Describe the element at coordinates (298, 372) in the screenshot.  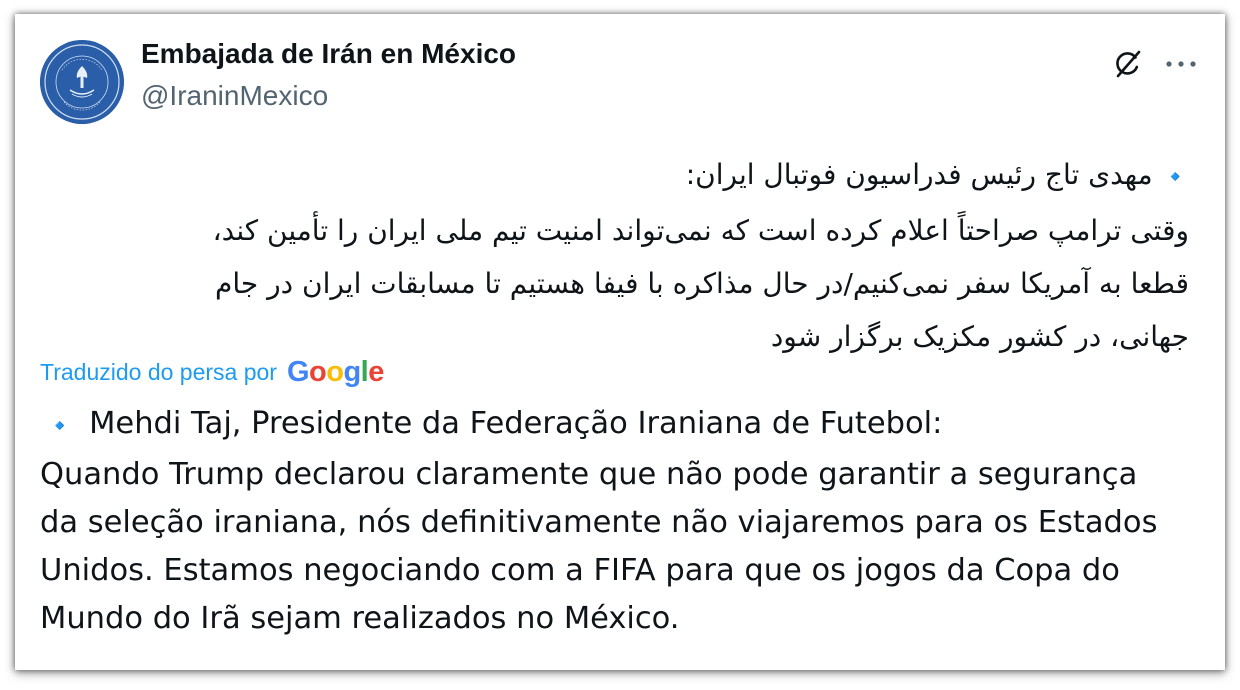
I see `google-logo-letter: G` at that location.